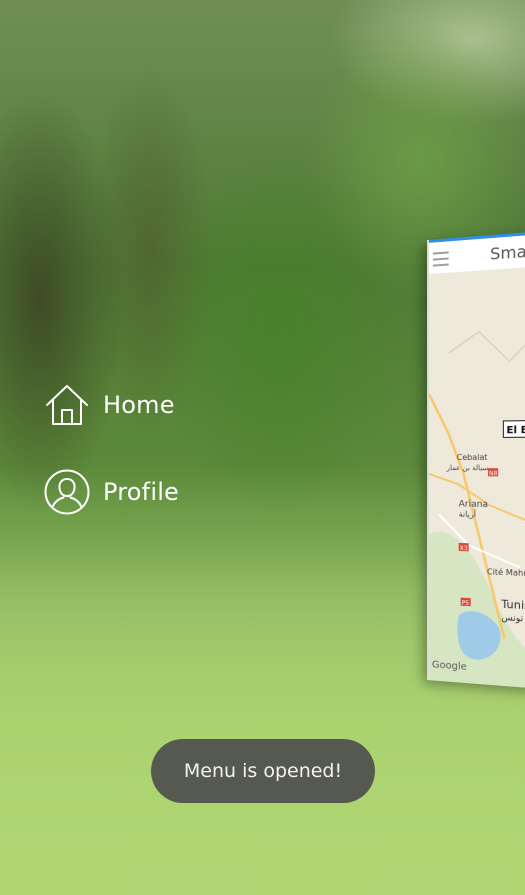  What do you see at coordinates (515, 431) in the screenshot?
I see `map-place-label: El Bo` at bounding box center [515, 431].